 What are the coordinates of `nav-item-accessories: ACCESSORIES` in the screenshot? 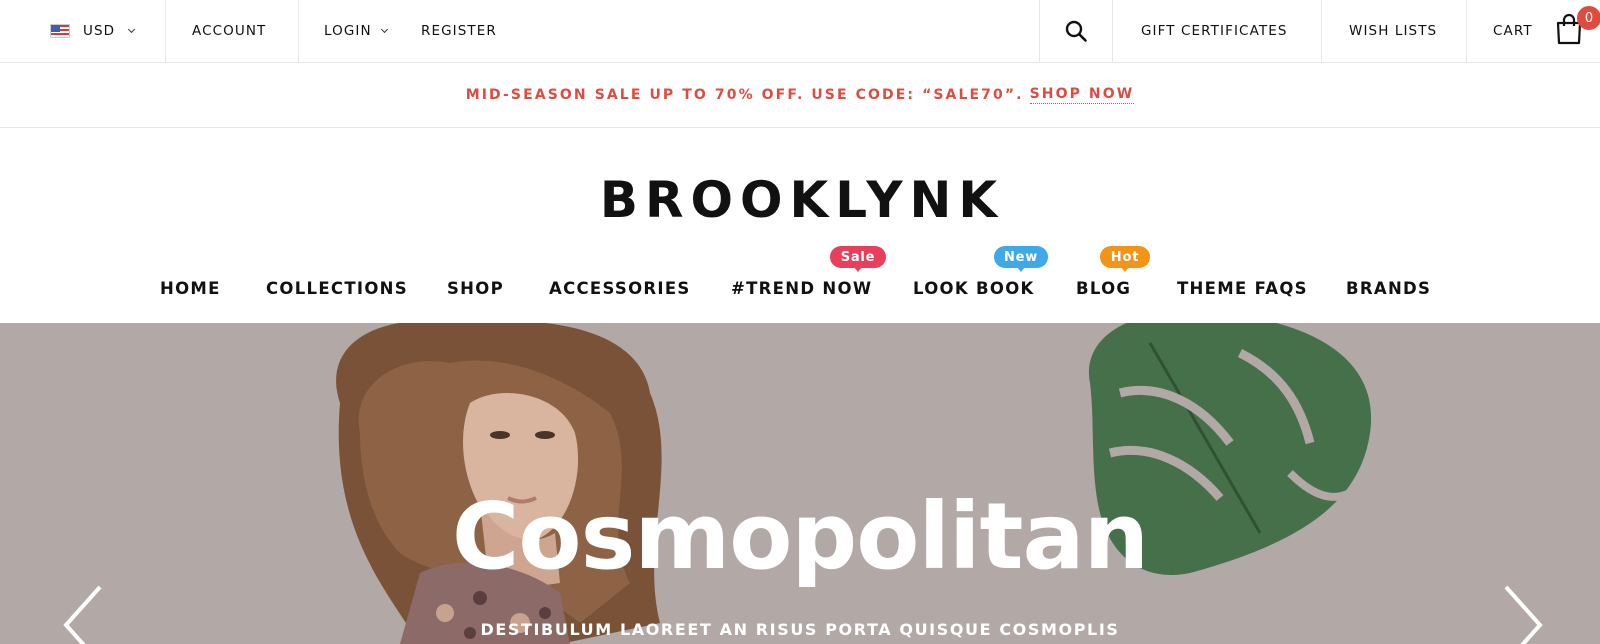 It's located at (620, 288).